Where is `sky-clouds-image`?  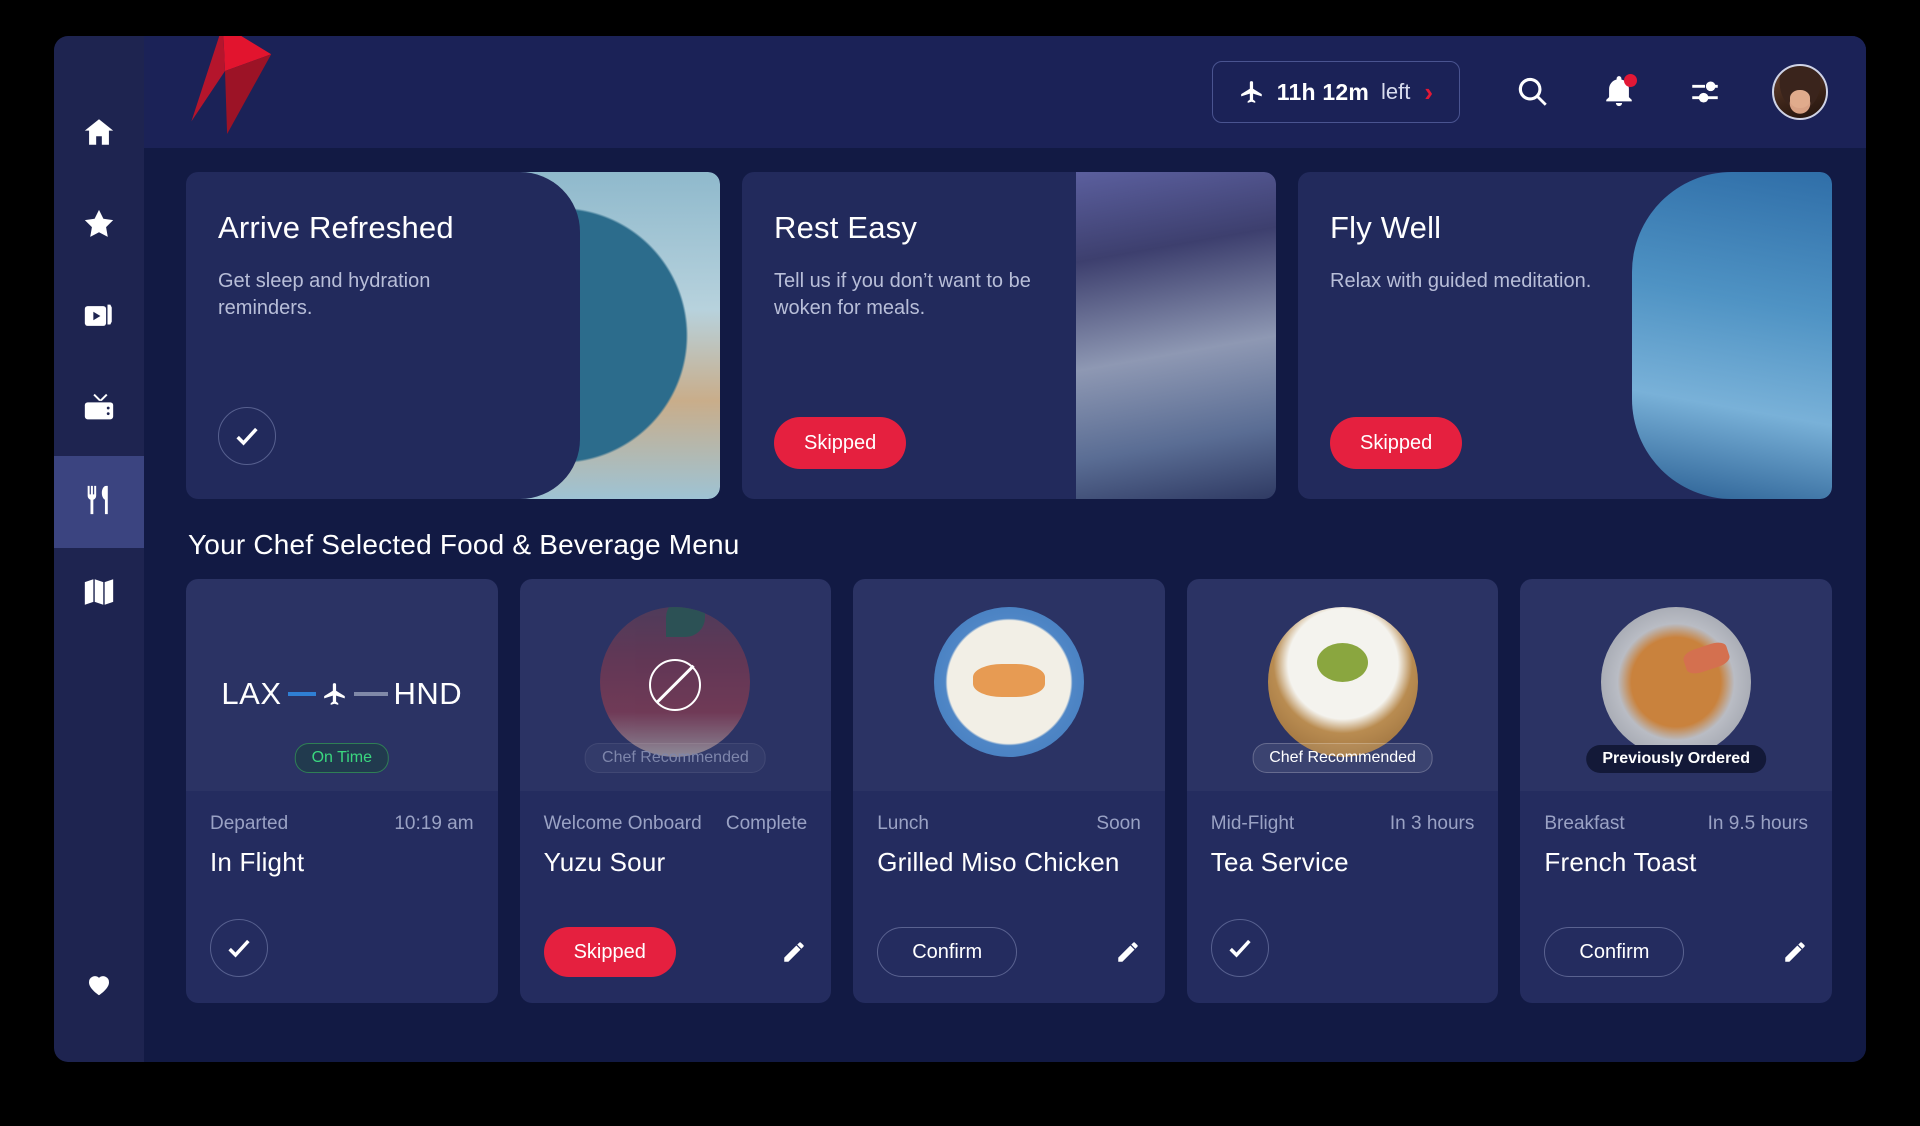 sky-clouds-image is located at coordinates (1732, 335).